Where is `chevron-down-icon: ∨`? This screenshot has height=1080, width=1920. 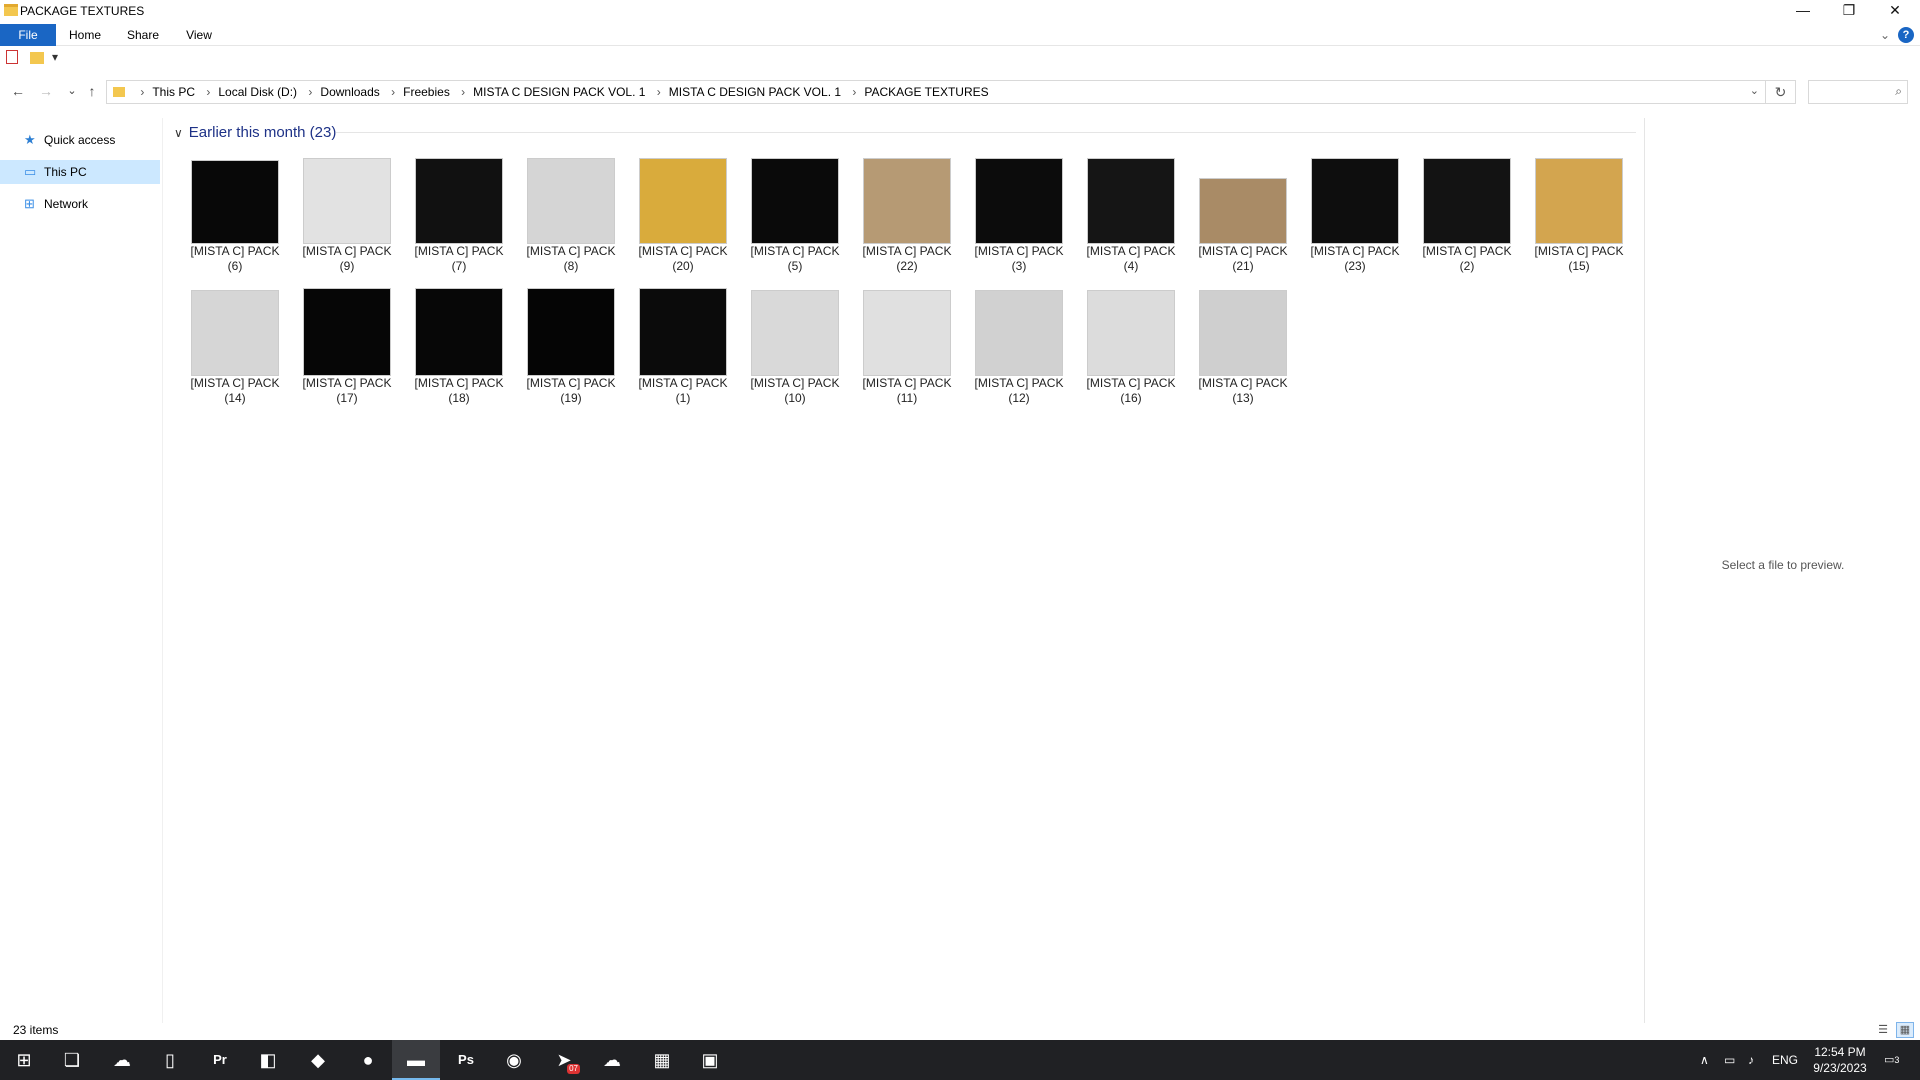
chevron-down-icon: ∨ is located at coordinates (178, 133).